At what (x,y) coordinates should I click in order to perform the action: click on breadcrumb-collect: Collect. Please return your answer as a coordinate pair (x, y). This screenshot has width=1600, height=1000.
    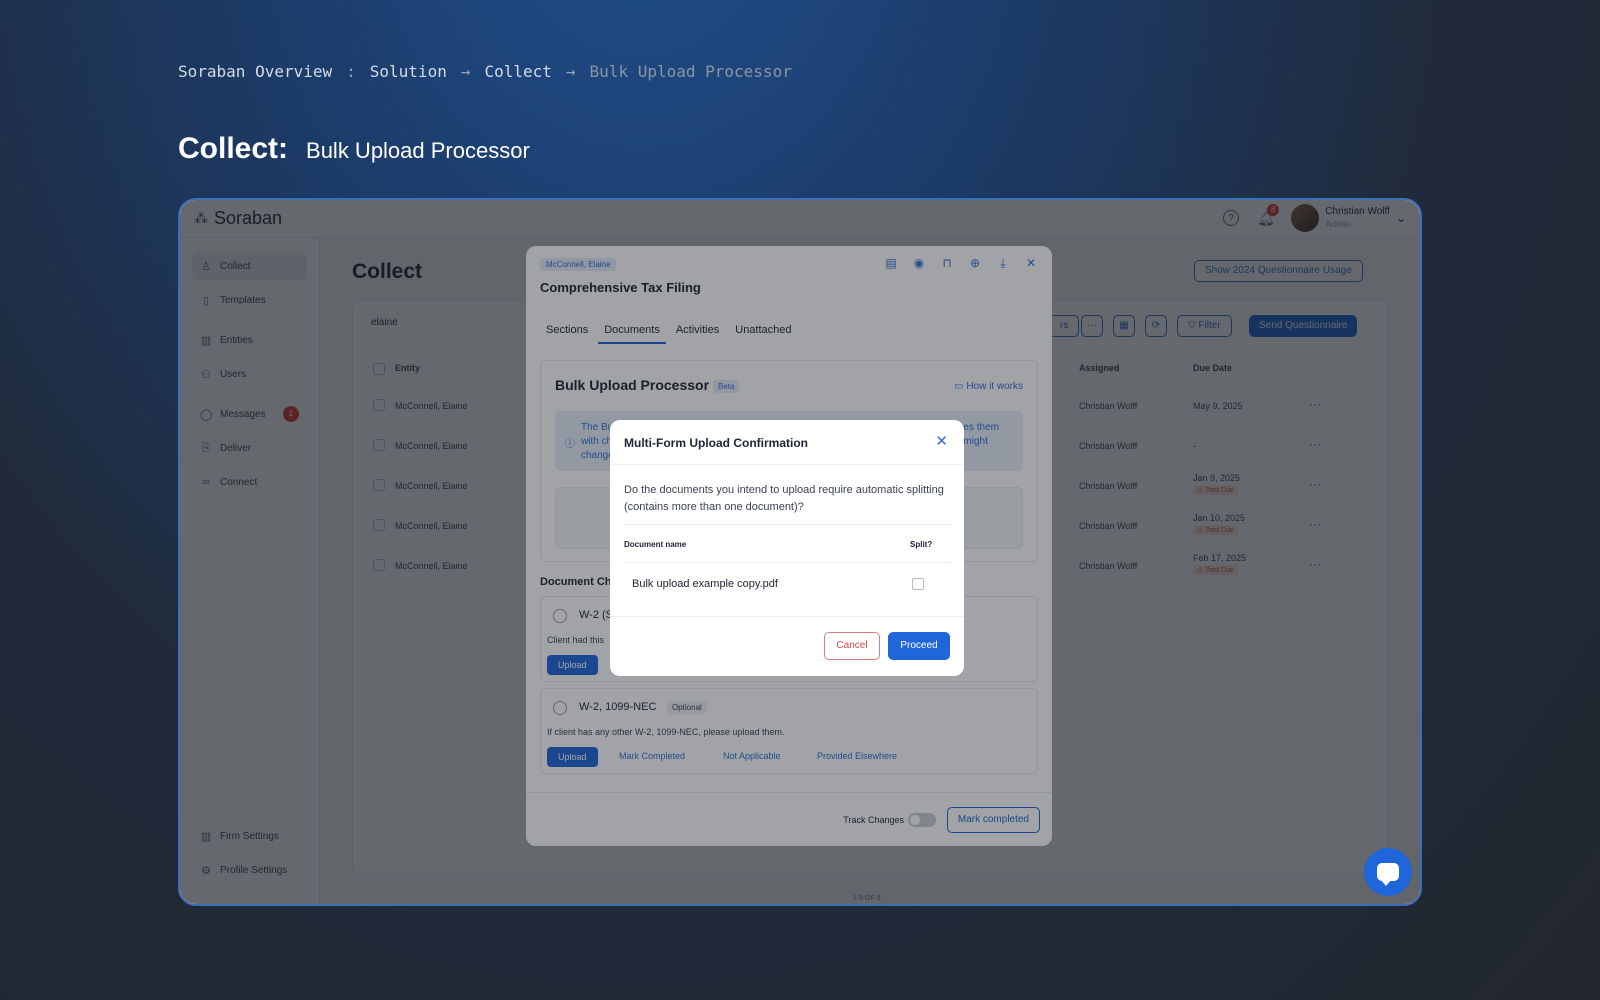
    Looking at the image, I should click on (517, 71).